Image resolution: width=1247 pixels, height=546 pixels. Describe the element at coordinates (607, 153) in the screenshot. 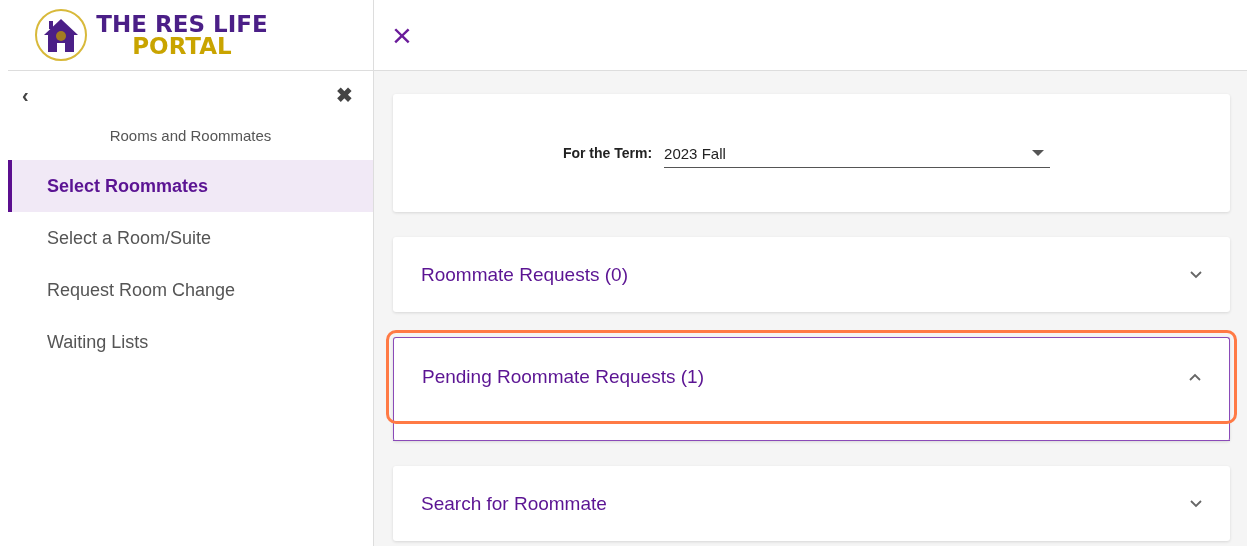

I see `term-label: For the Term:` at that location.